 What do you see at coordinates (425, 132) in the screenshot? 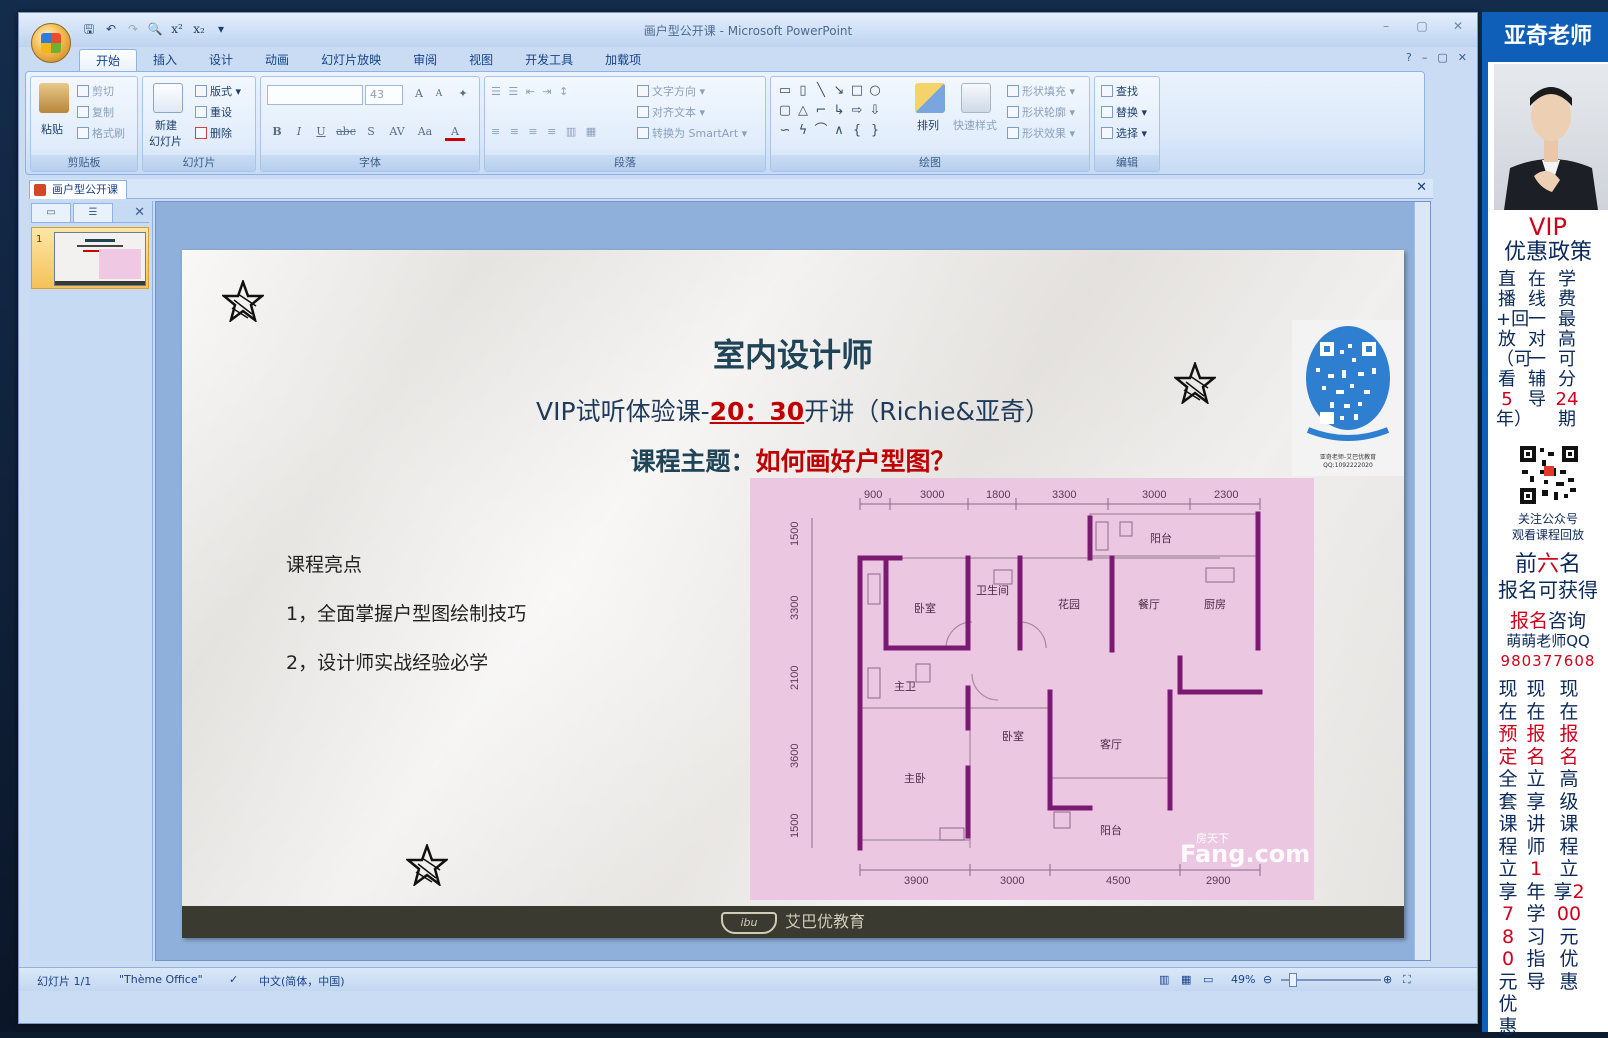
I see `change-case-button: Aa` at bounding box center [425, 132].